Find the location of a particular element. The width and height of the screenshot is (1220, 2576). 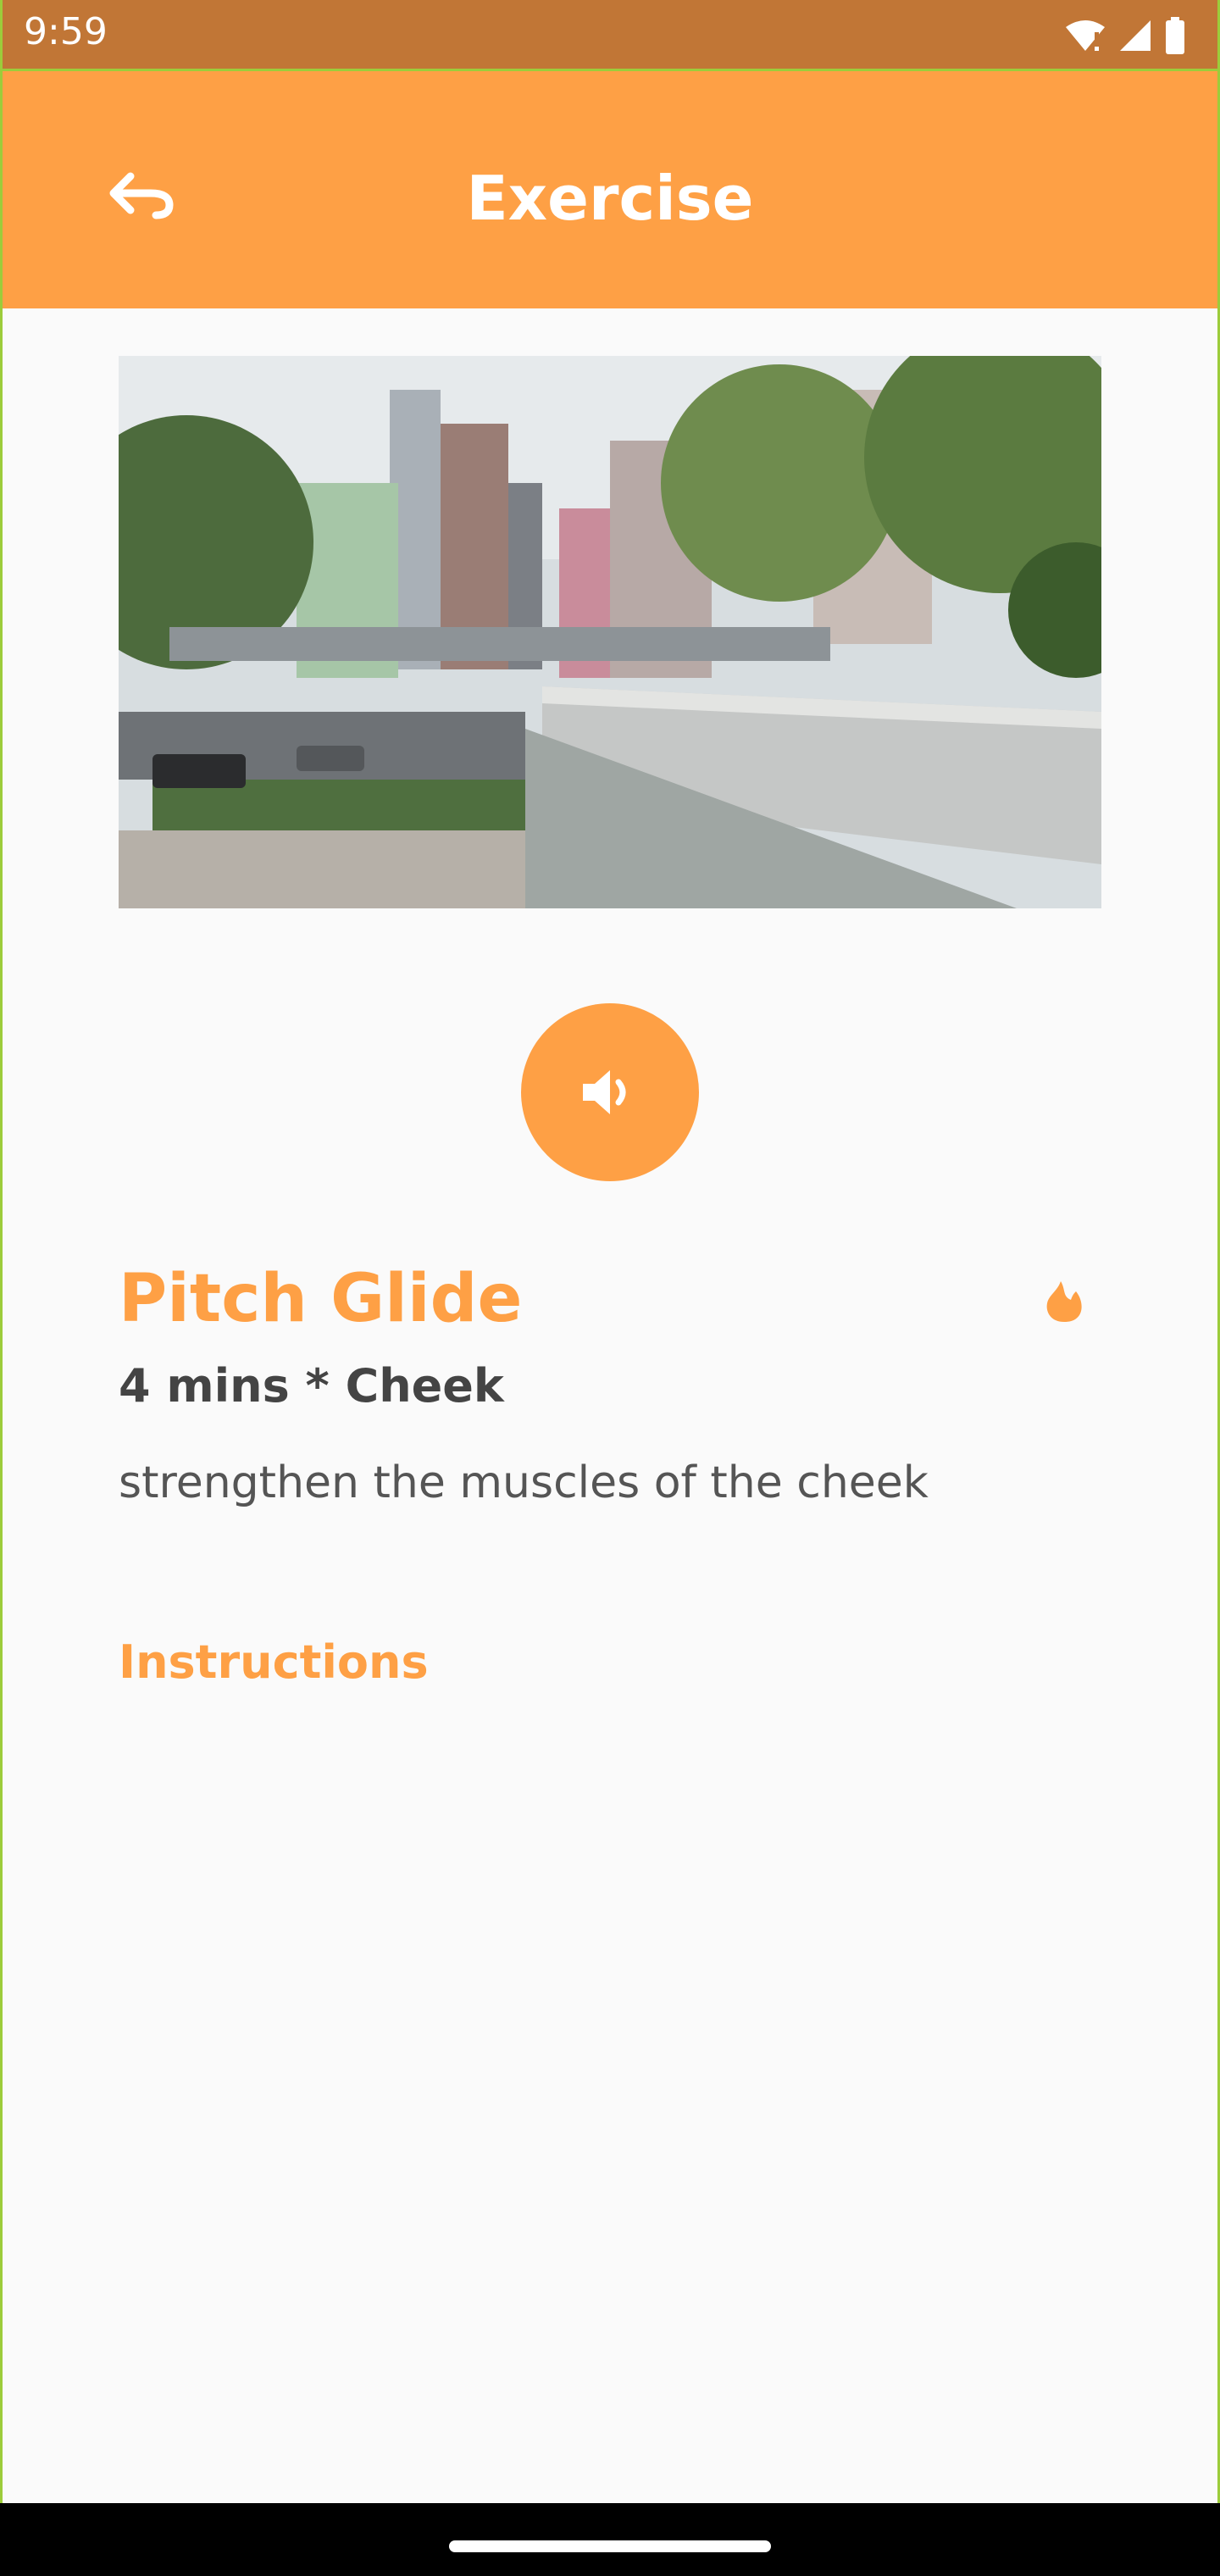

status-icons is located at coordinates (1125, 35).